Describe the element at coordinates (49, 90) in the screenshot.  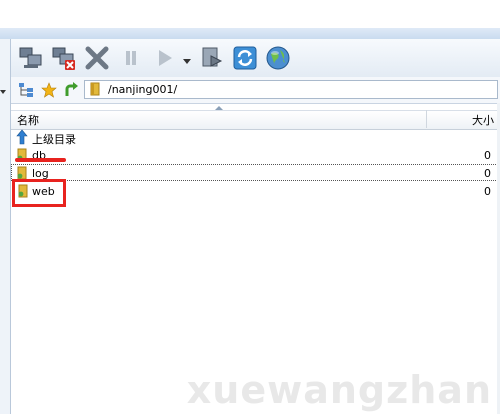
I see `favorites-star-icon` at that location.